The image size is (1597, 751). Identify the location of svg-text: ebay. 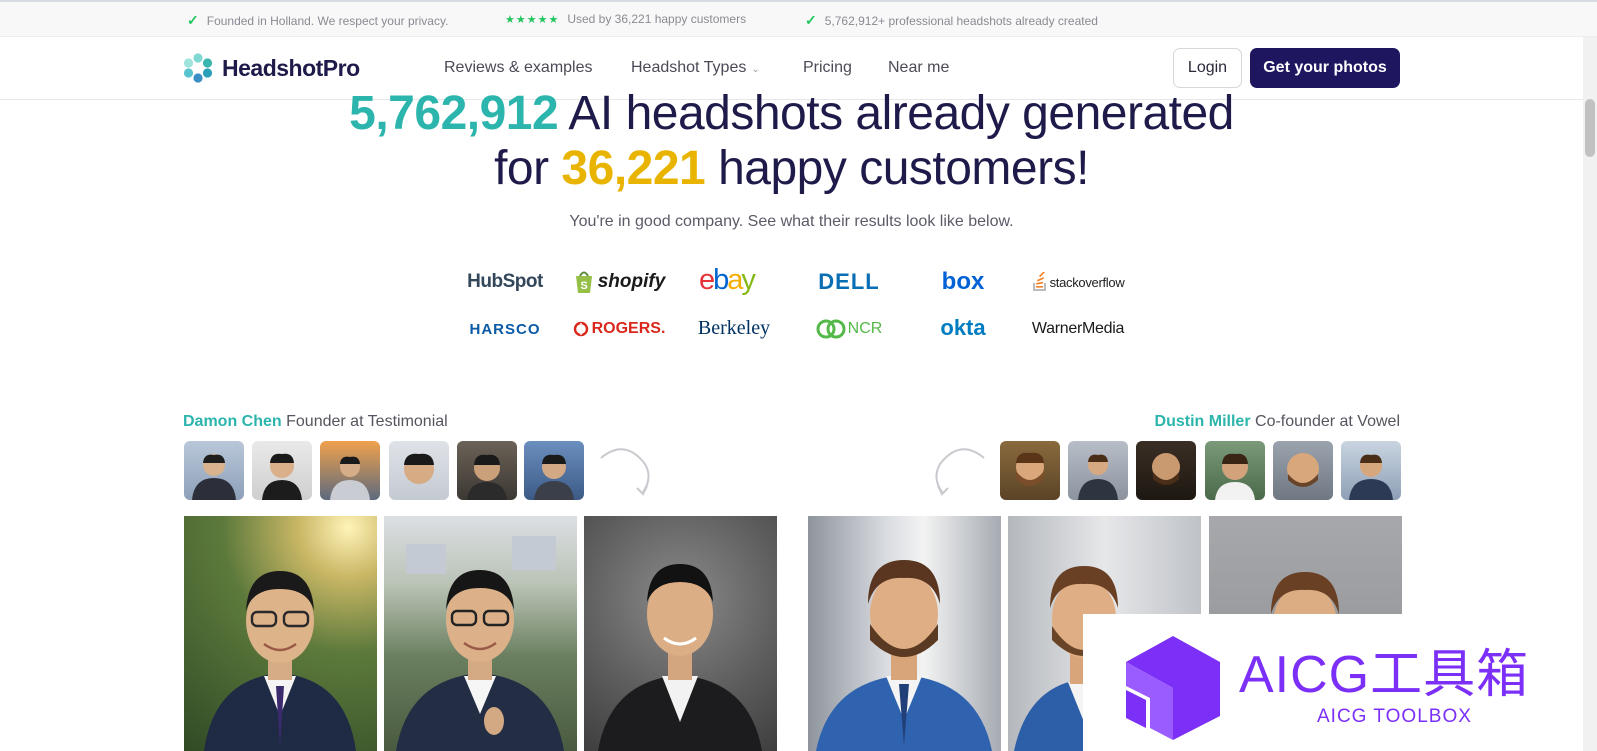
(727, 280).